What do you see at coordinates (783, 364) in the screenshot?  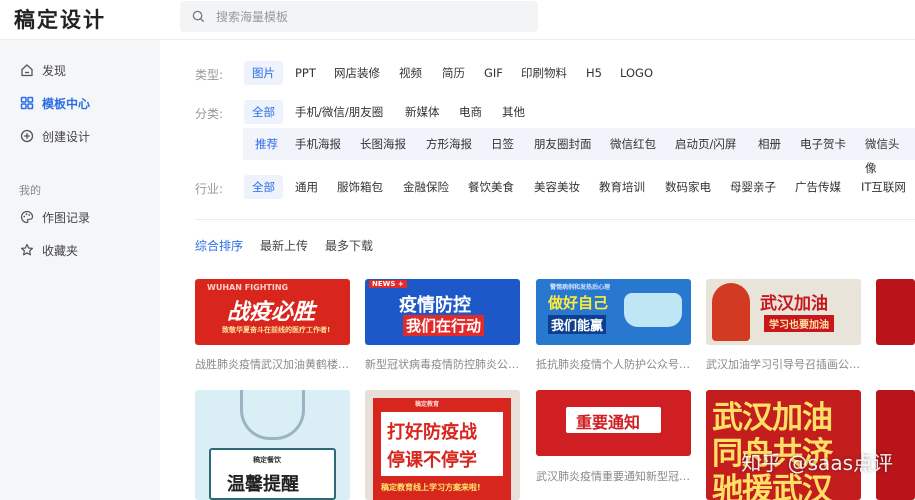 I see `template-title: 武汉加油学习引导号召插画公众号首图` at bounding box center [783, 364].